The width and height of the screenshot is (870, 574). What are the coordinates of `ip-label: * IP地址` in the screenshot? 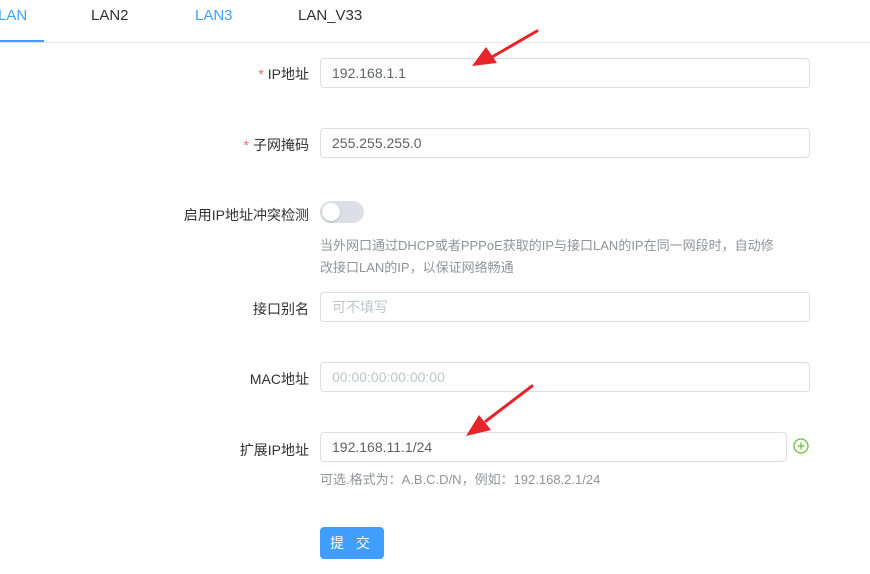 It's located at (283, 74).